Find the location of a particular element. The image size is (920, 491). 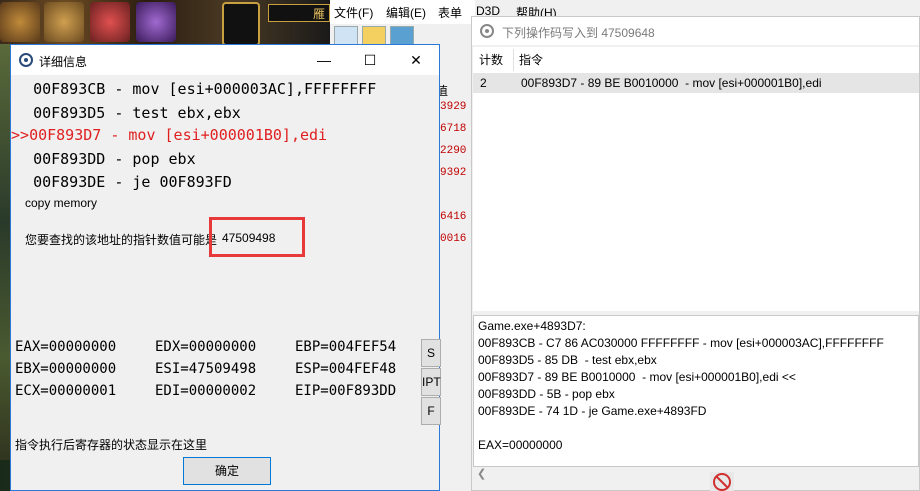

opcode-title-bar: 下列操作码写入到 47509648 is located at coordinates (695, 31).